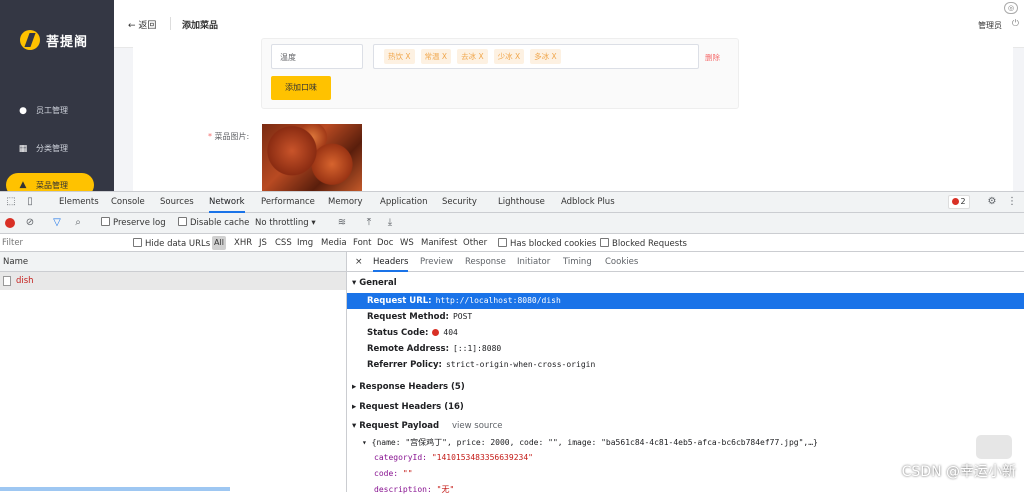 The width and height of the screenshot is (1024, 495). Describe the element at coordinates (57, 223) in the screenshot. I see `filter-icon: ▽` at that location.